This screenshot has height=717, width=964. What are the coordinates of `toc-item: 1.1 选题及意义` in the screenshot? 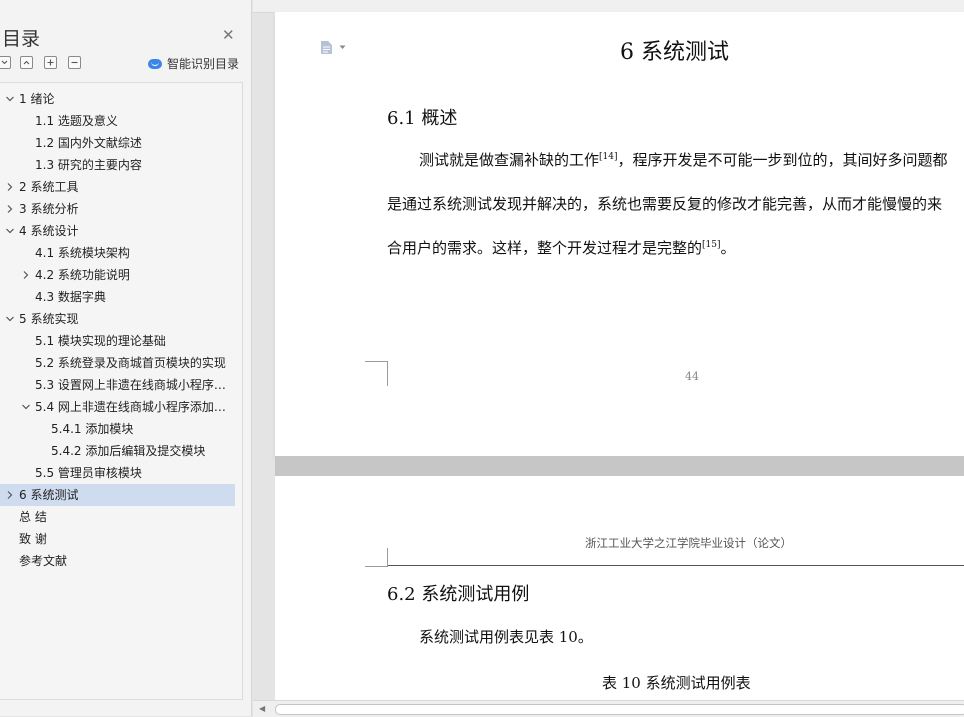 It's located at (117, 121).